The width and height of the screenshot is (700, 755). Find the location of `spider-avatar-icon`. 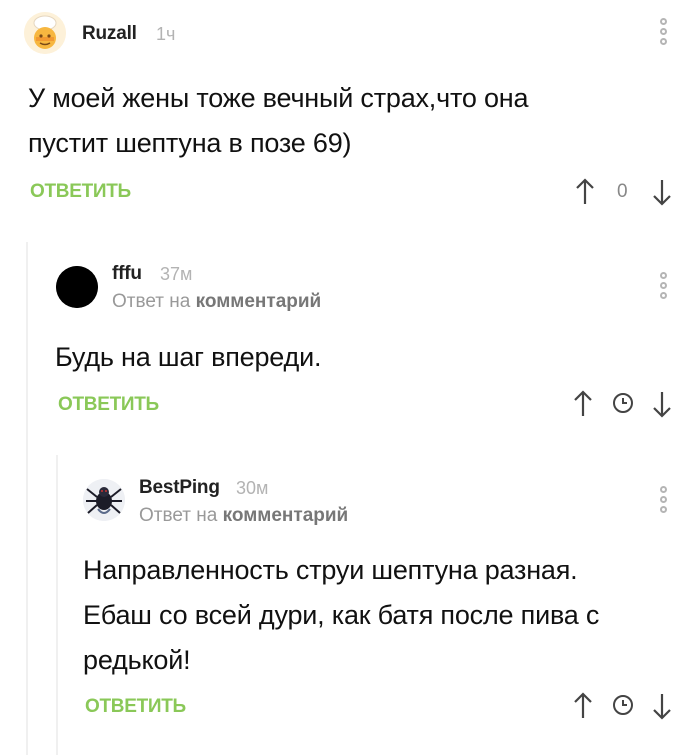

spider-avatar-icon is located at coordinates (104, 500).